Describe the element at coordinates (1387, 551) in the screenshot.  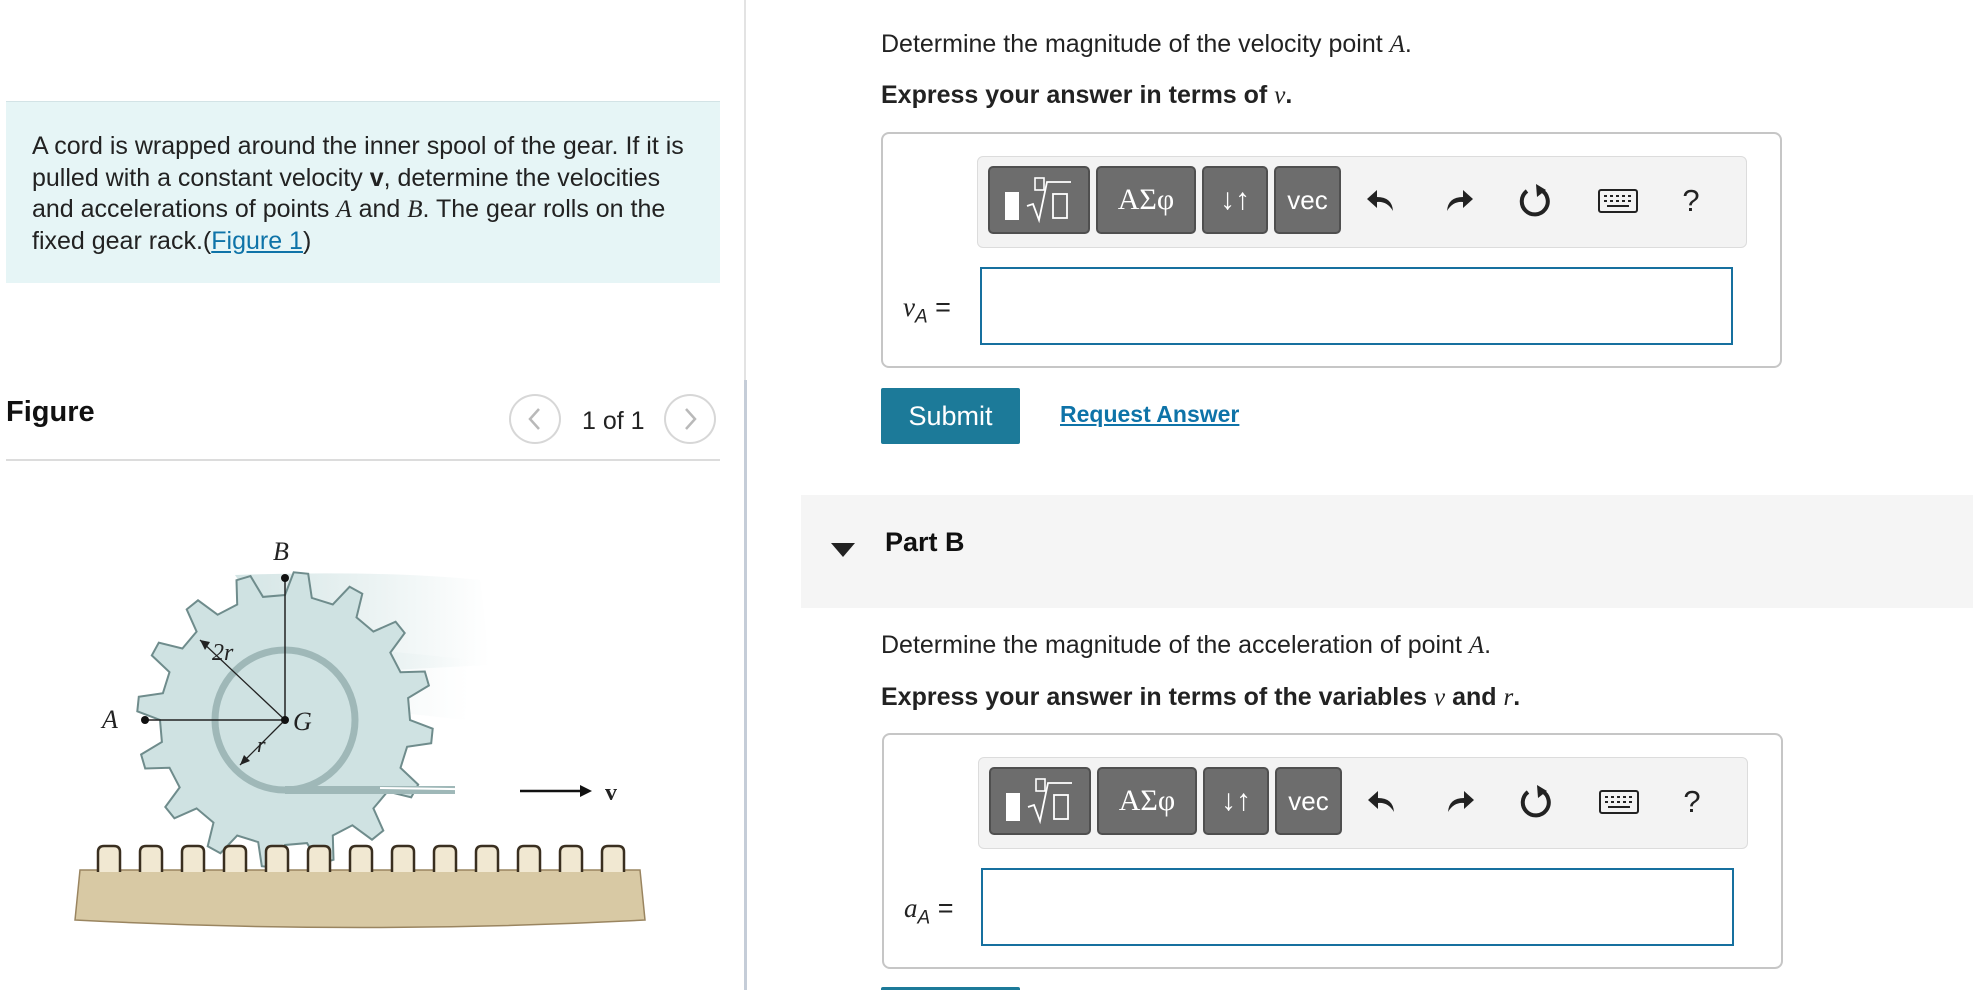
I see `part-b-header: Part B` at that location.